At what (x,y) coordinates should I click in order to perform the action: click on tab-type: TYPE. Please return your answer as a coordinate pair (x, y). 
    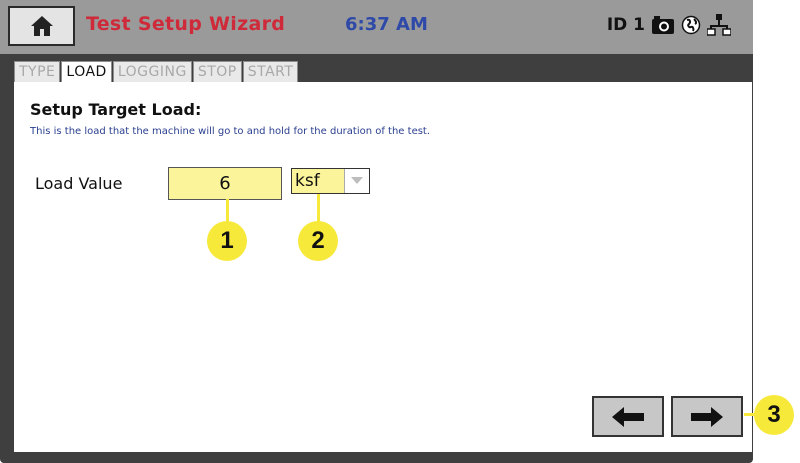
    Looking at the image, I should click on (37, 72).